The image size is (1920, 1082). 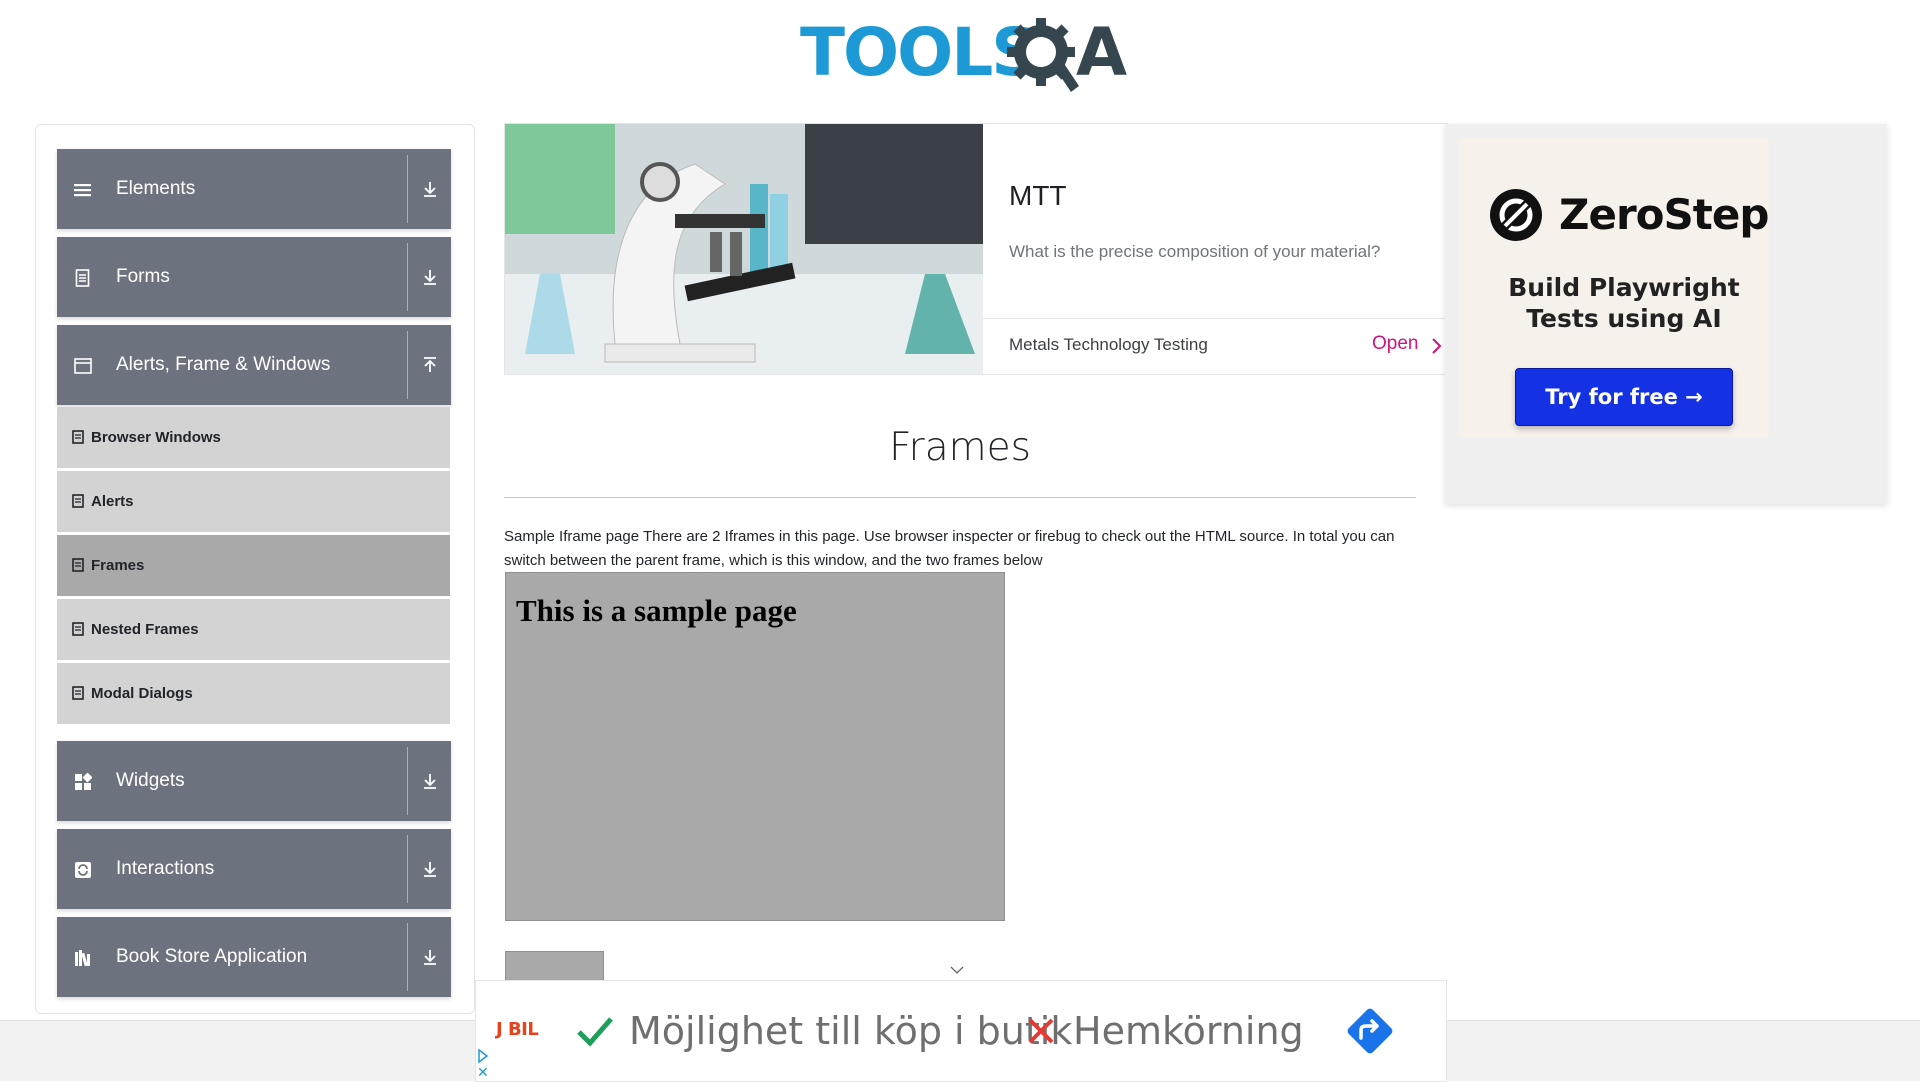 What do you see at coordinates (517, 1029) in the screenshot?
I see `ad-brand-logo: J BIL` at bounding box center [517, 1029].